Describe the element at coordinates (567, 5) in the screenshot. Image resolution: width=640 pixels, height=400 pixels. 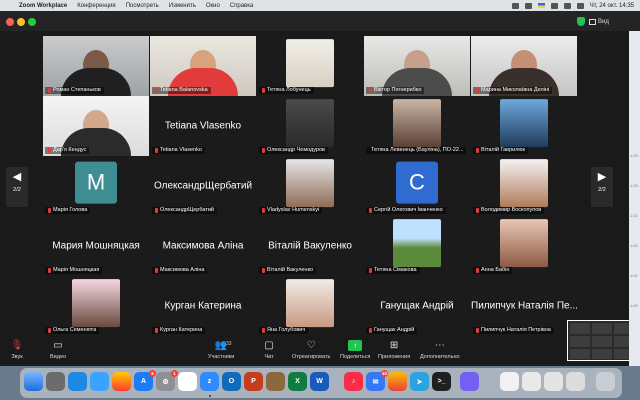
I see `search-icon` at that location.